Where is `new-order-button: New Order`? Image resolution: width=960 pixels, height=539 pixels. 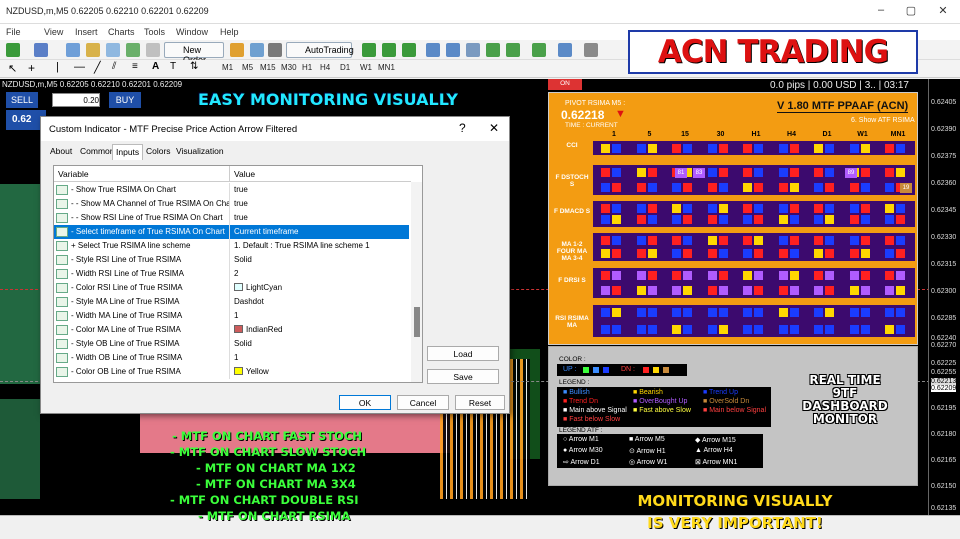
new-order-button: New Order is located at coordinates (194, 53).